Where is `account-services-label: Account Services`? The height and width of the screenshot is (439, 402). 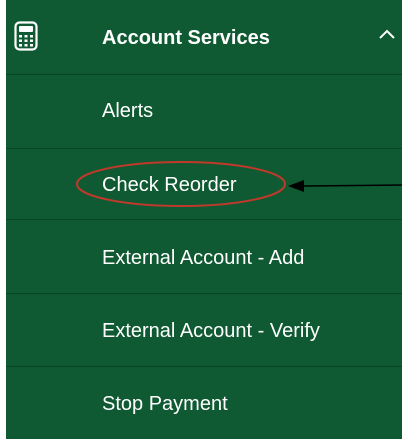 account-services-label: Account Services is located at coordinates (186, 38).